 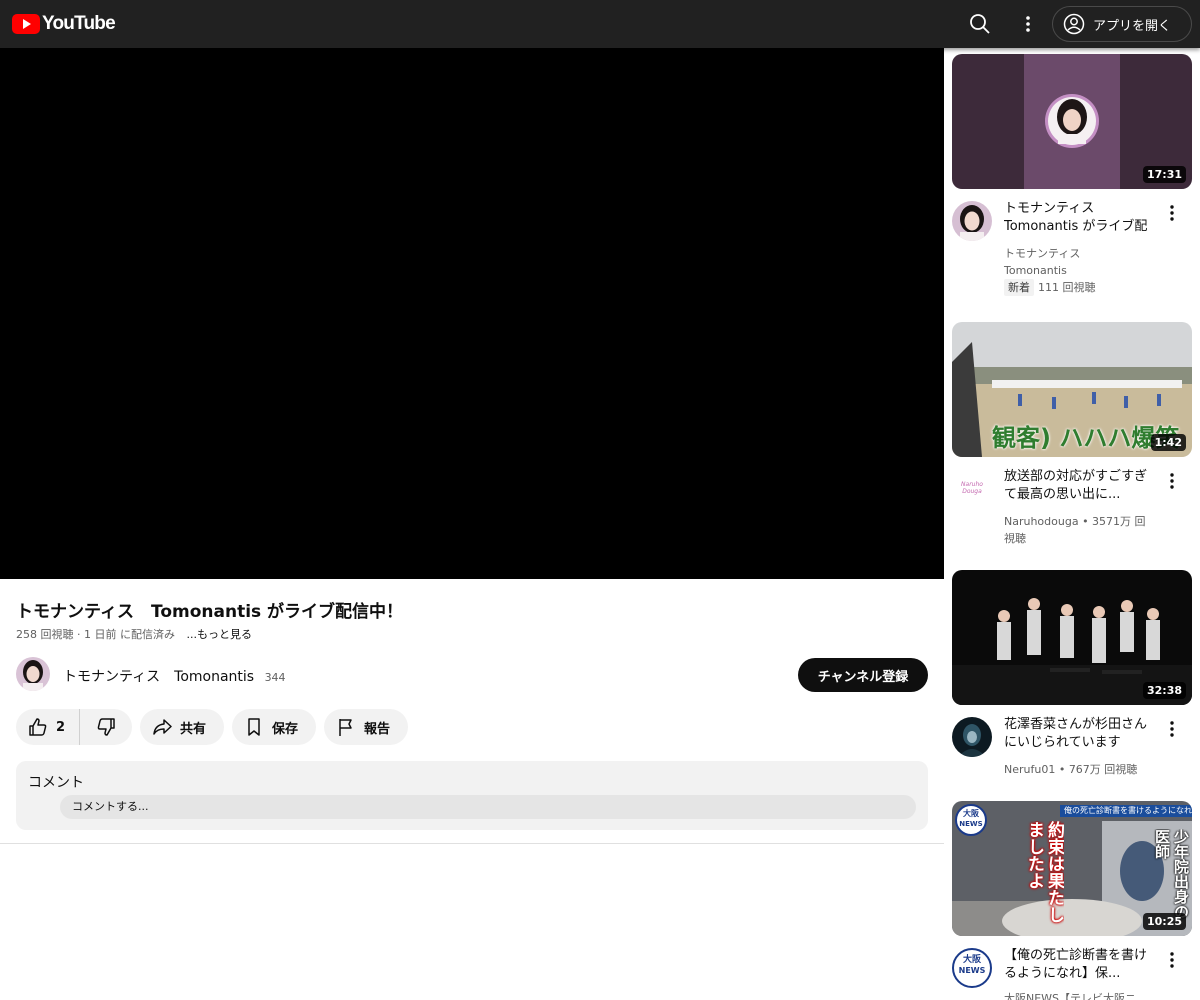 I want to click on channel-avatar: Naruho Douga, so click(x=972, y=489).